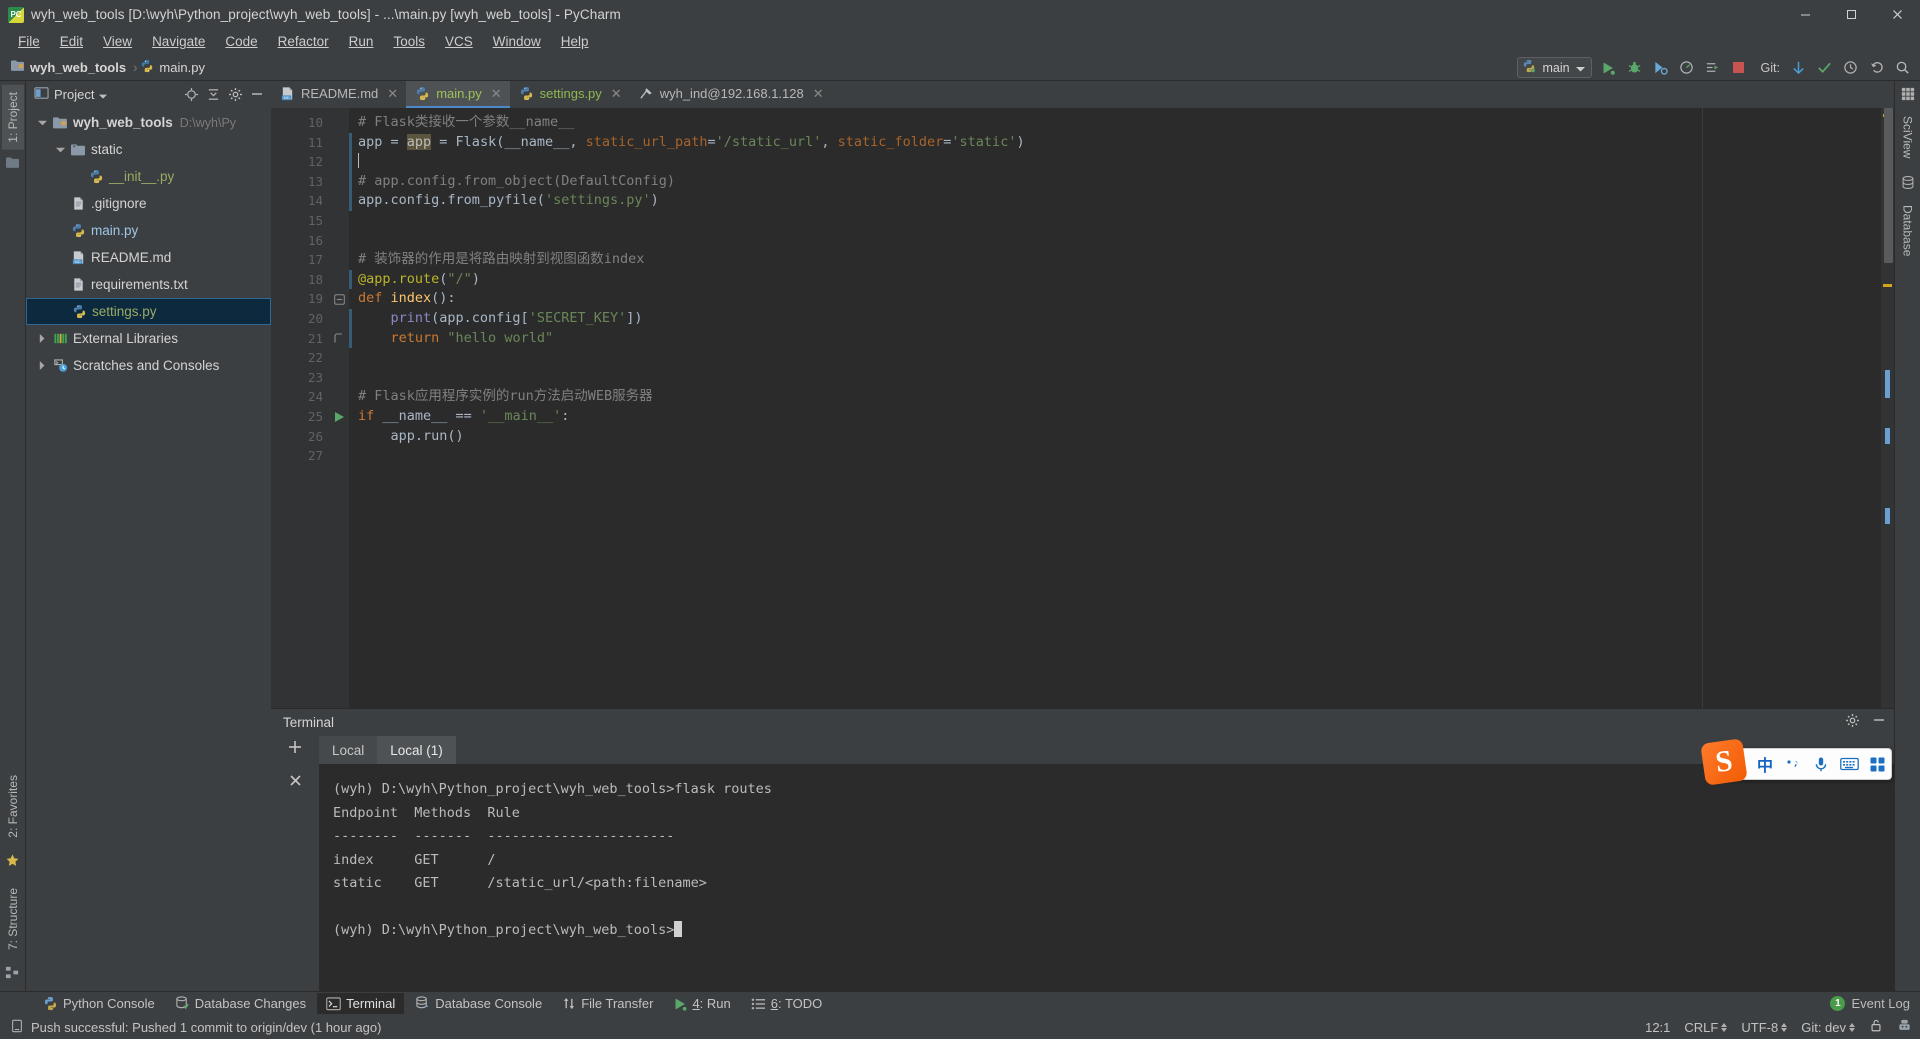  Describe the element at coordinates (1706, 1027) in the screenshot. I see `line-separator-selector: CRLF` at that location.